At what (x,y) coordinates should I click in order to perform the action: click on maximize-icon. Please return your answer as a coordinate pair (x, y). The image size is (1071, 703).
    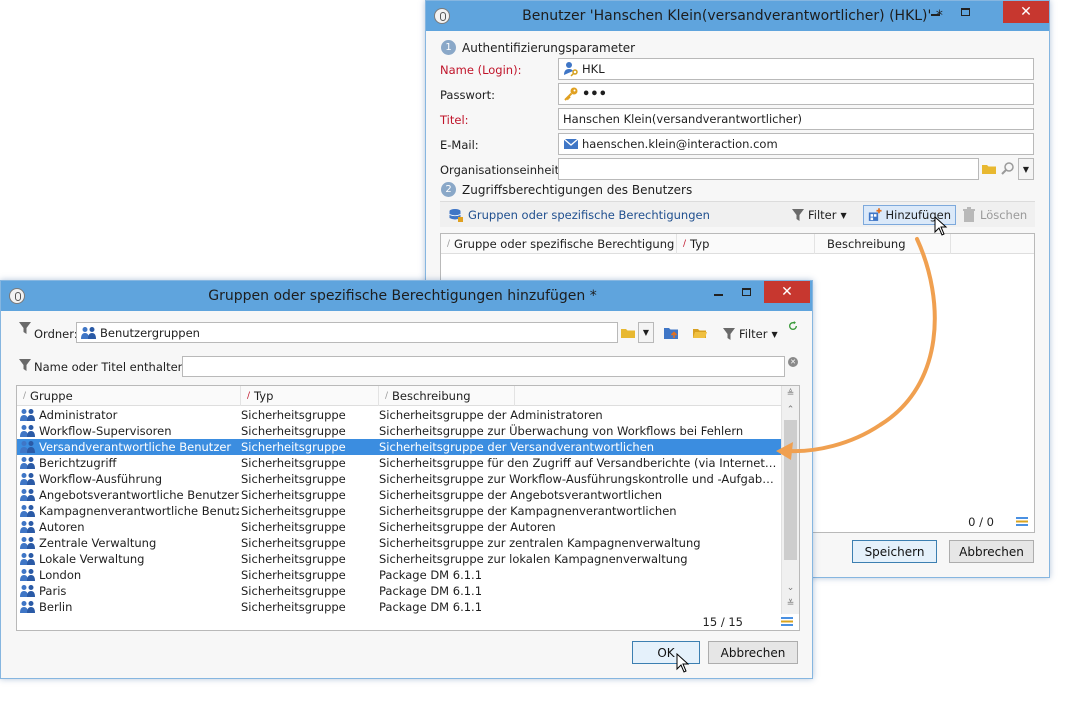
    Looking at the image, I should click on (746, 292).